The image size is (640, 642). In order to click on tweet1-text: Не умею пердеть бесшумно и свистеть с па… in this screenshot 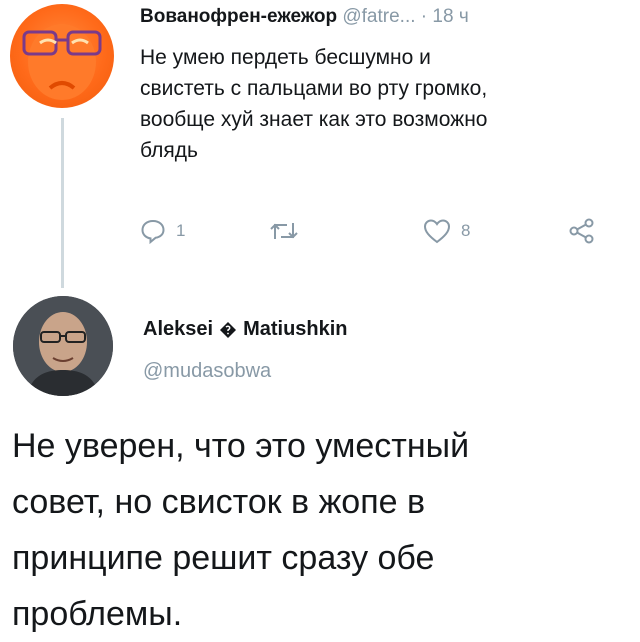, I will do `click(387, 104)`.